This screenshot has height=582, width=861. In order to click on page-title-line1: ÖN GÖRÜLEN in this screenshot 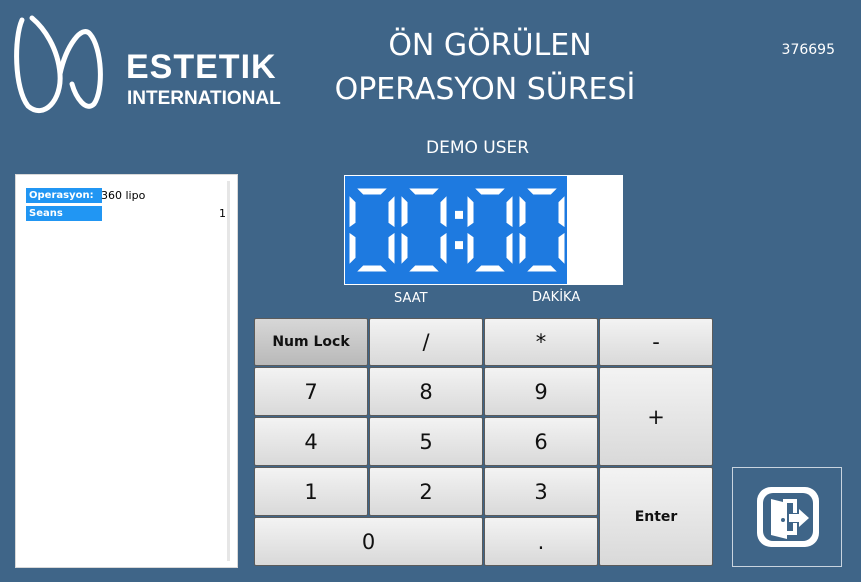, I will do `click(490, 45)`.